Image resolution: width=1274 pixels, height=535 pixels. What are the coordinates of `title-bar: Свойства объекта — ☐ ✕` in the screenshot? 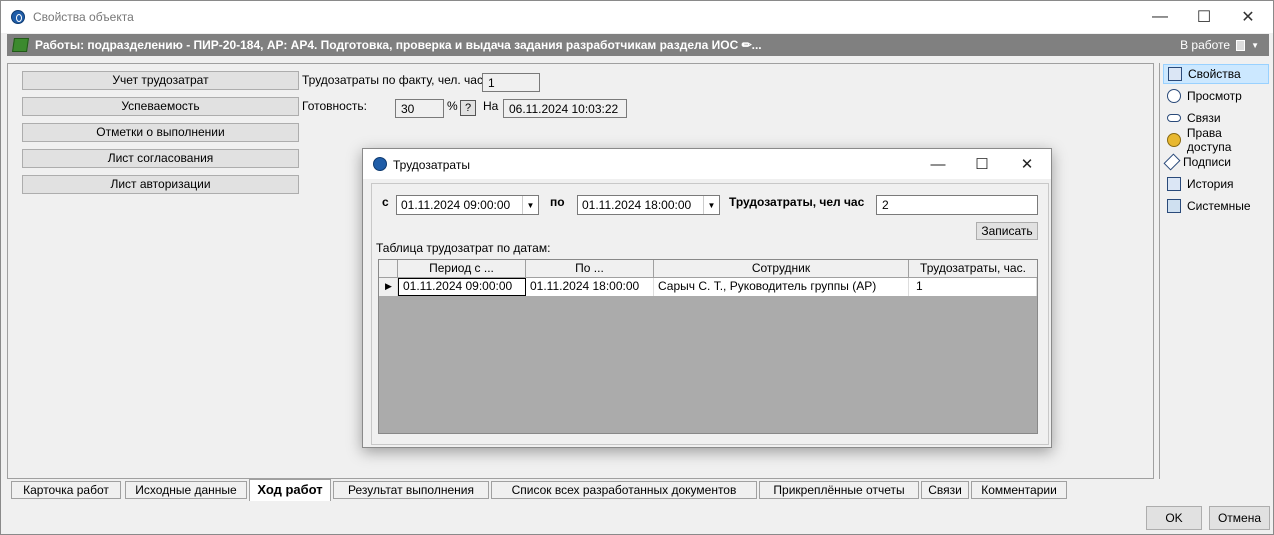 It's located at (637, 17).